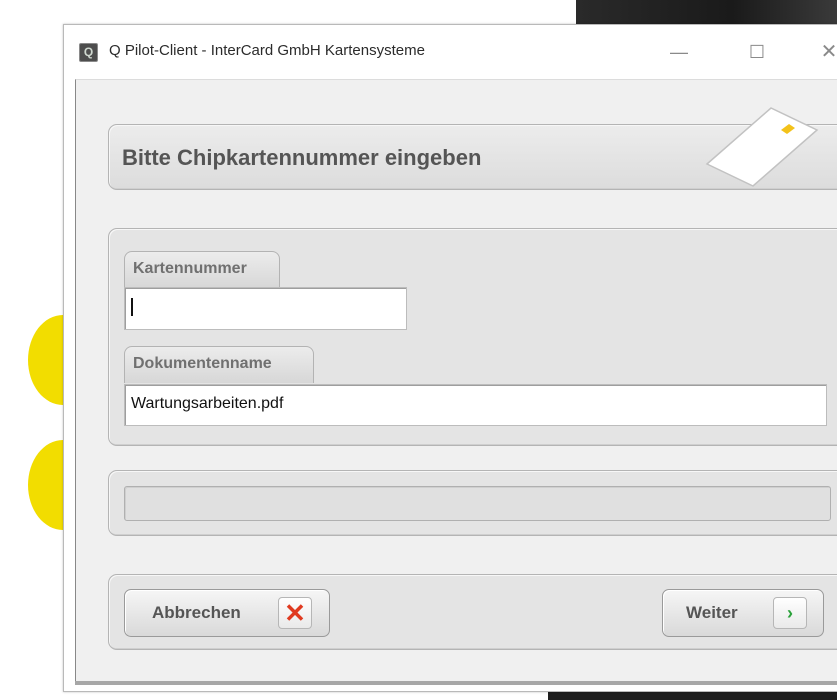  Describe the element at coordinates (132, 306) in the screenshot. I see `text-caret` at that location.